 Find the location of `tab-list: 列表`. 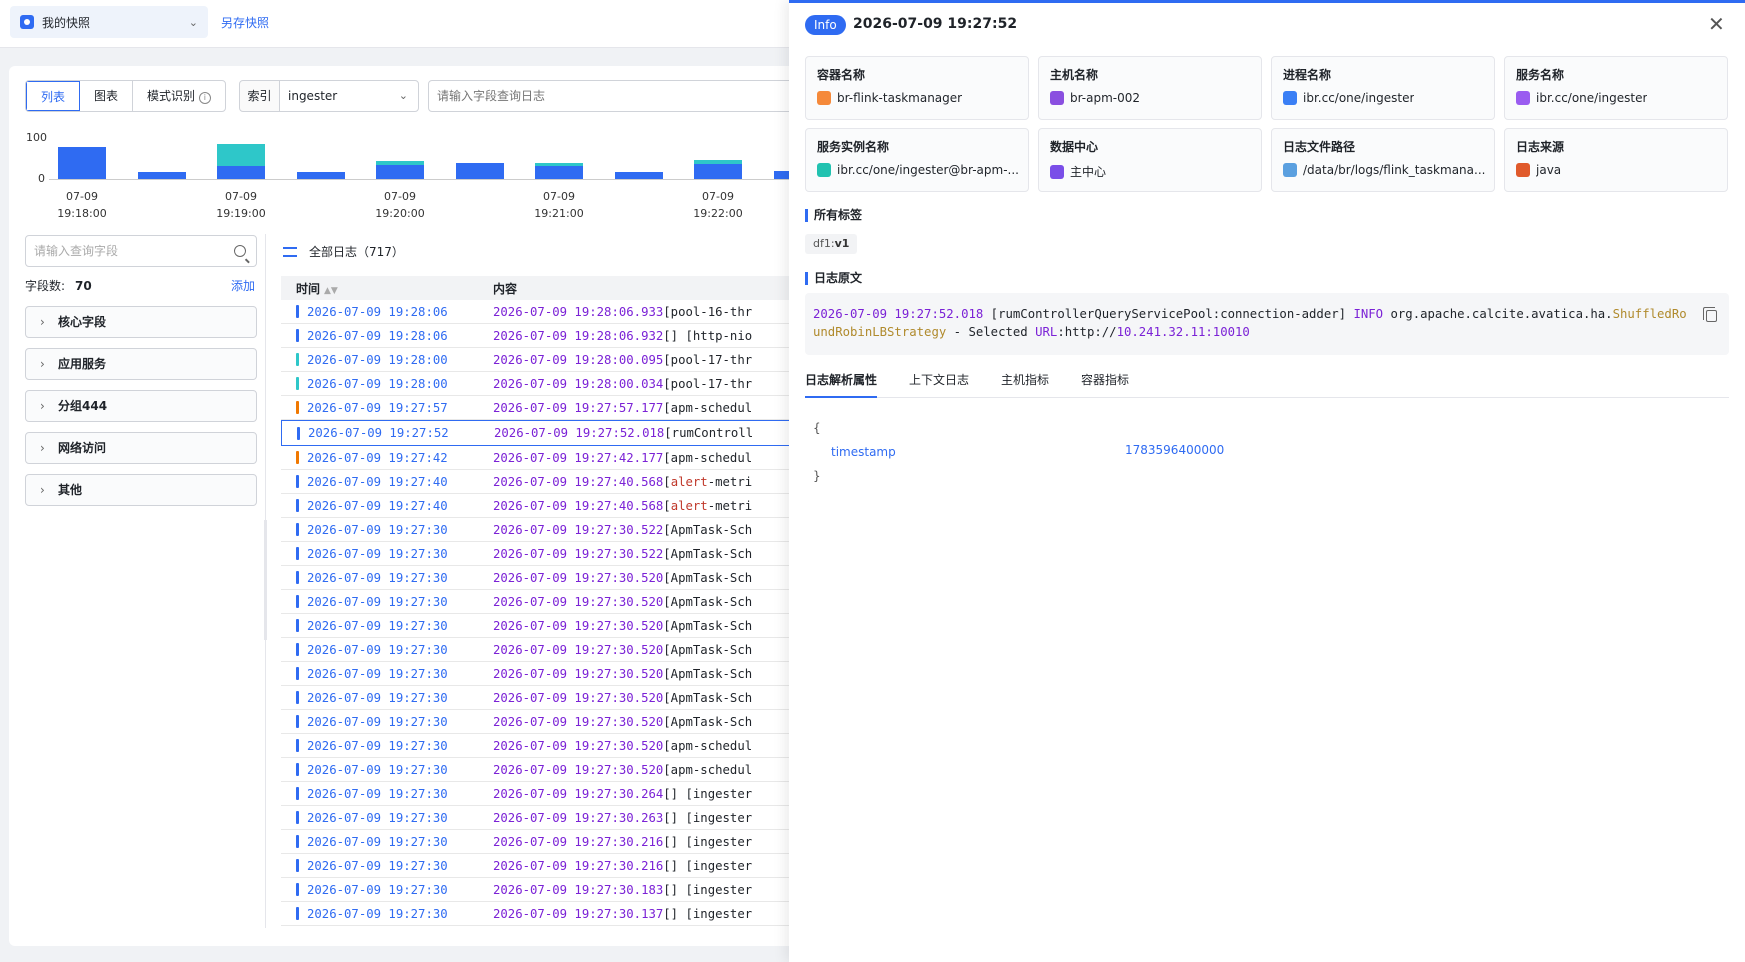

tab-list: 列表 is located at coordinates (53, 96).